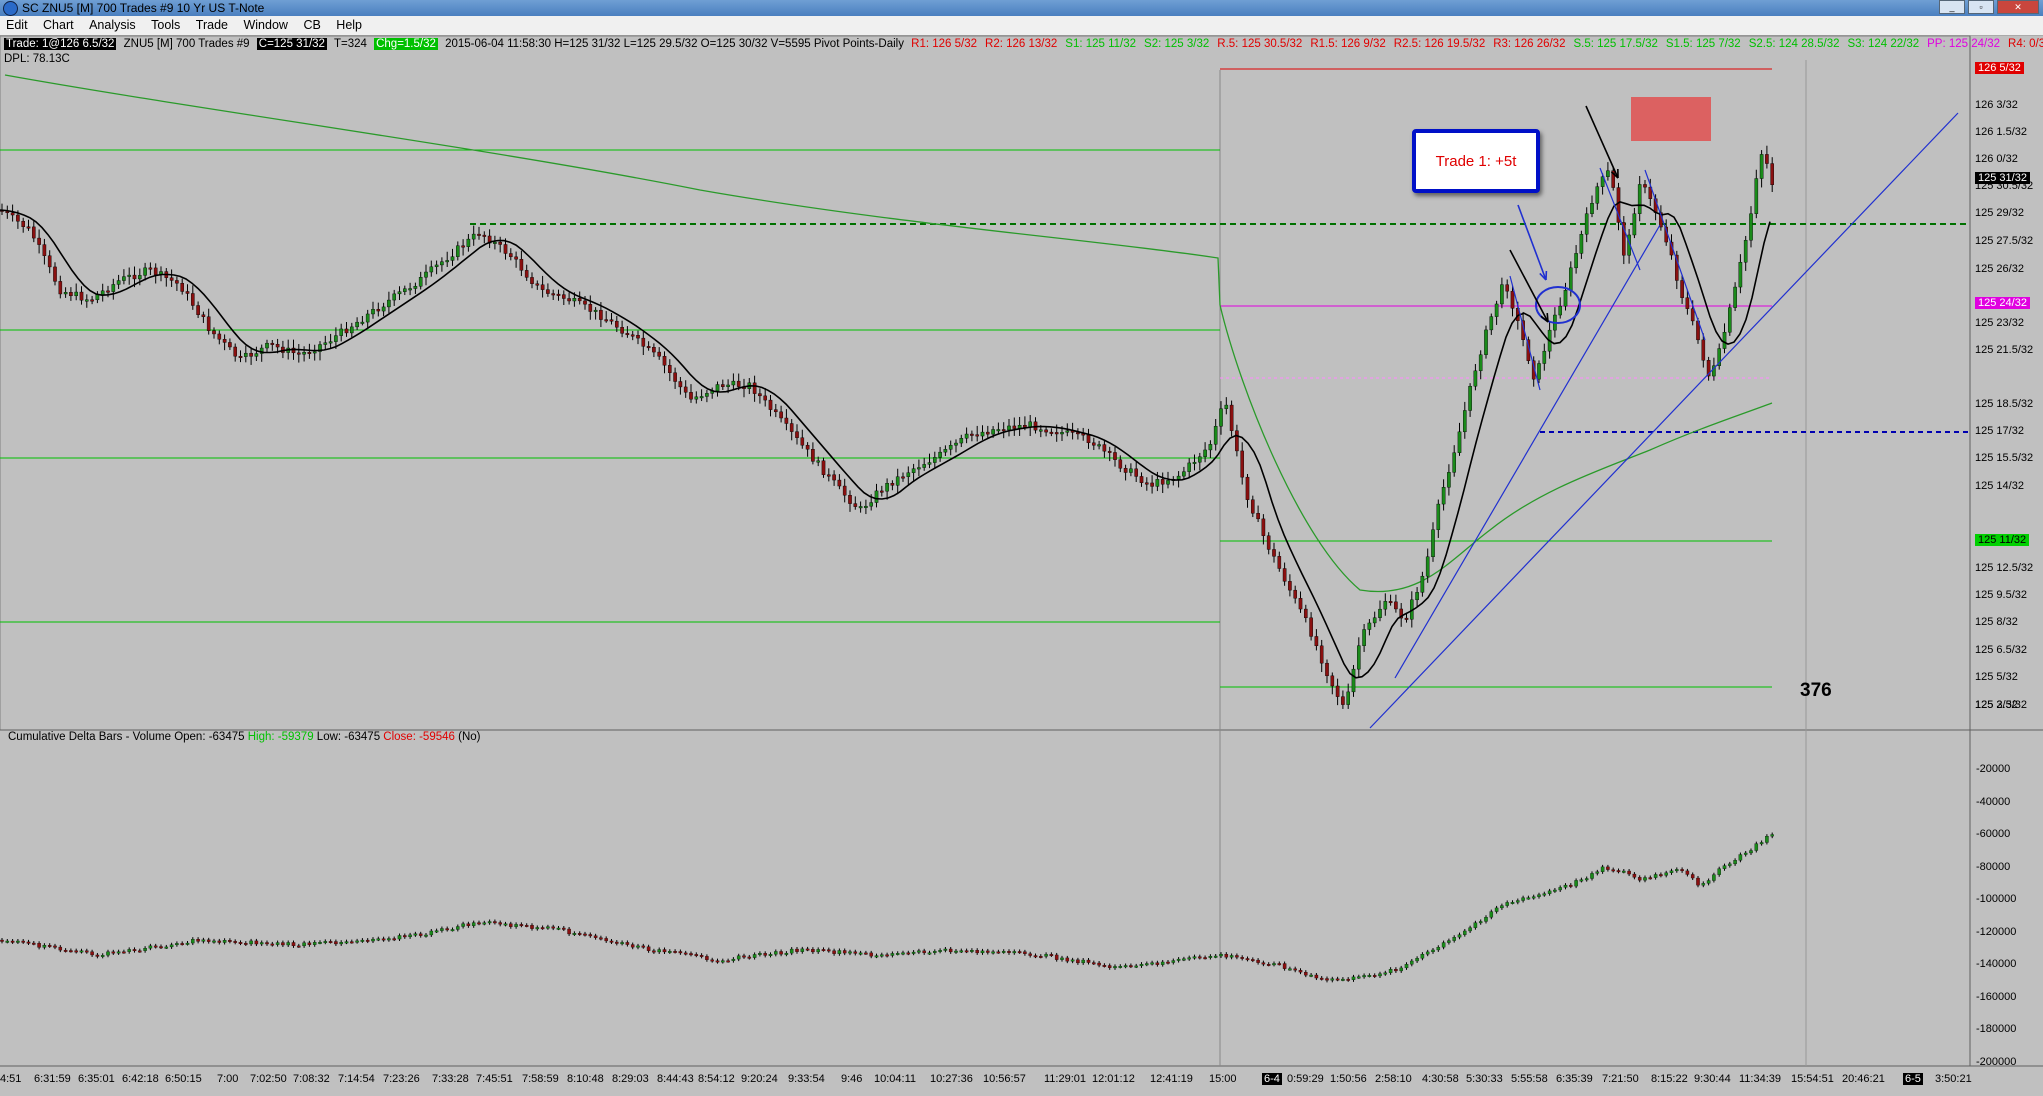 The image size is (2043, 1096). I want to click on time-tick-label: 9:46, so click(852, 1079).